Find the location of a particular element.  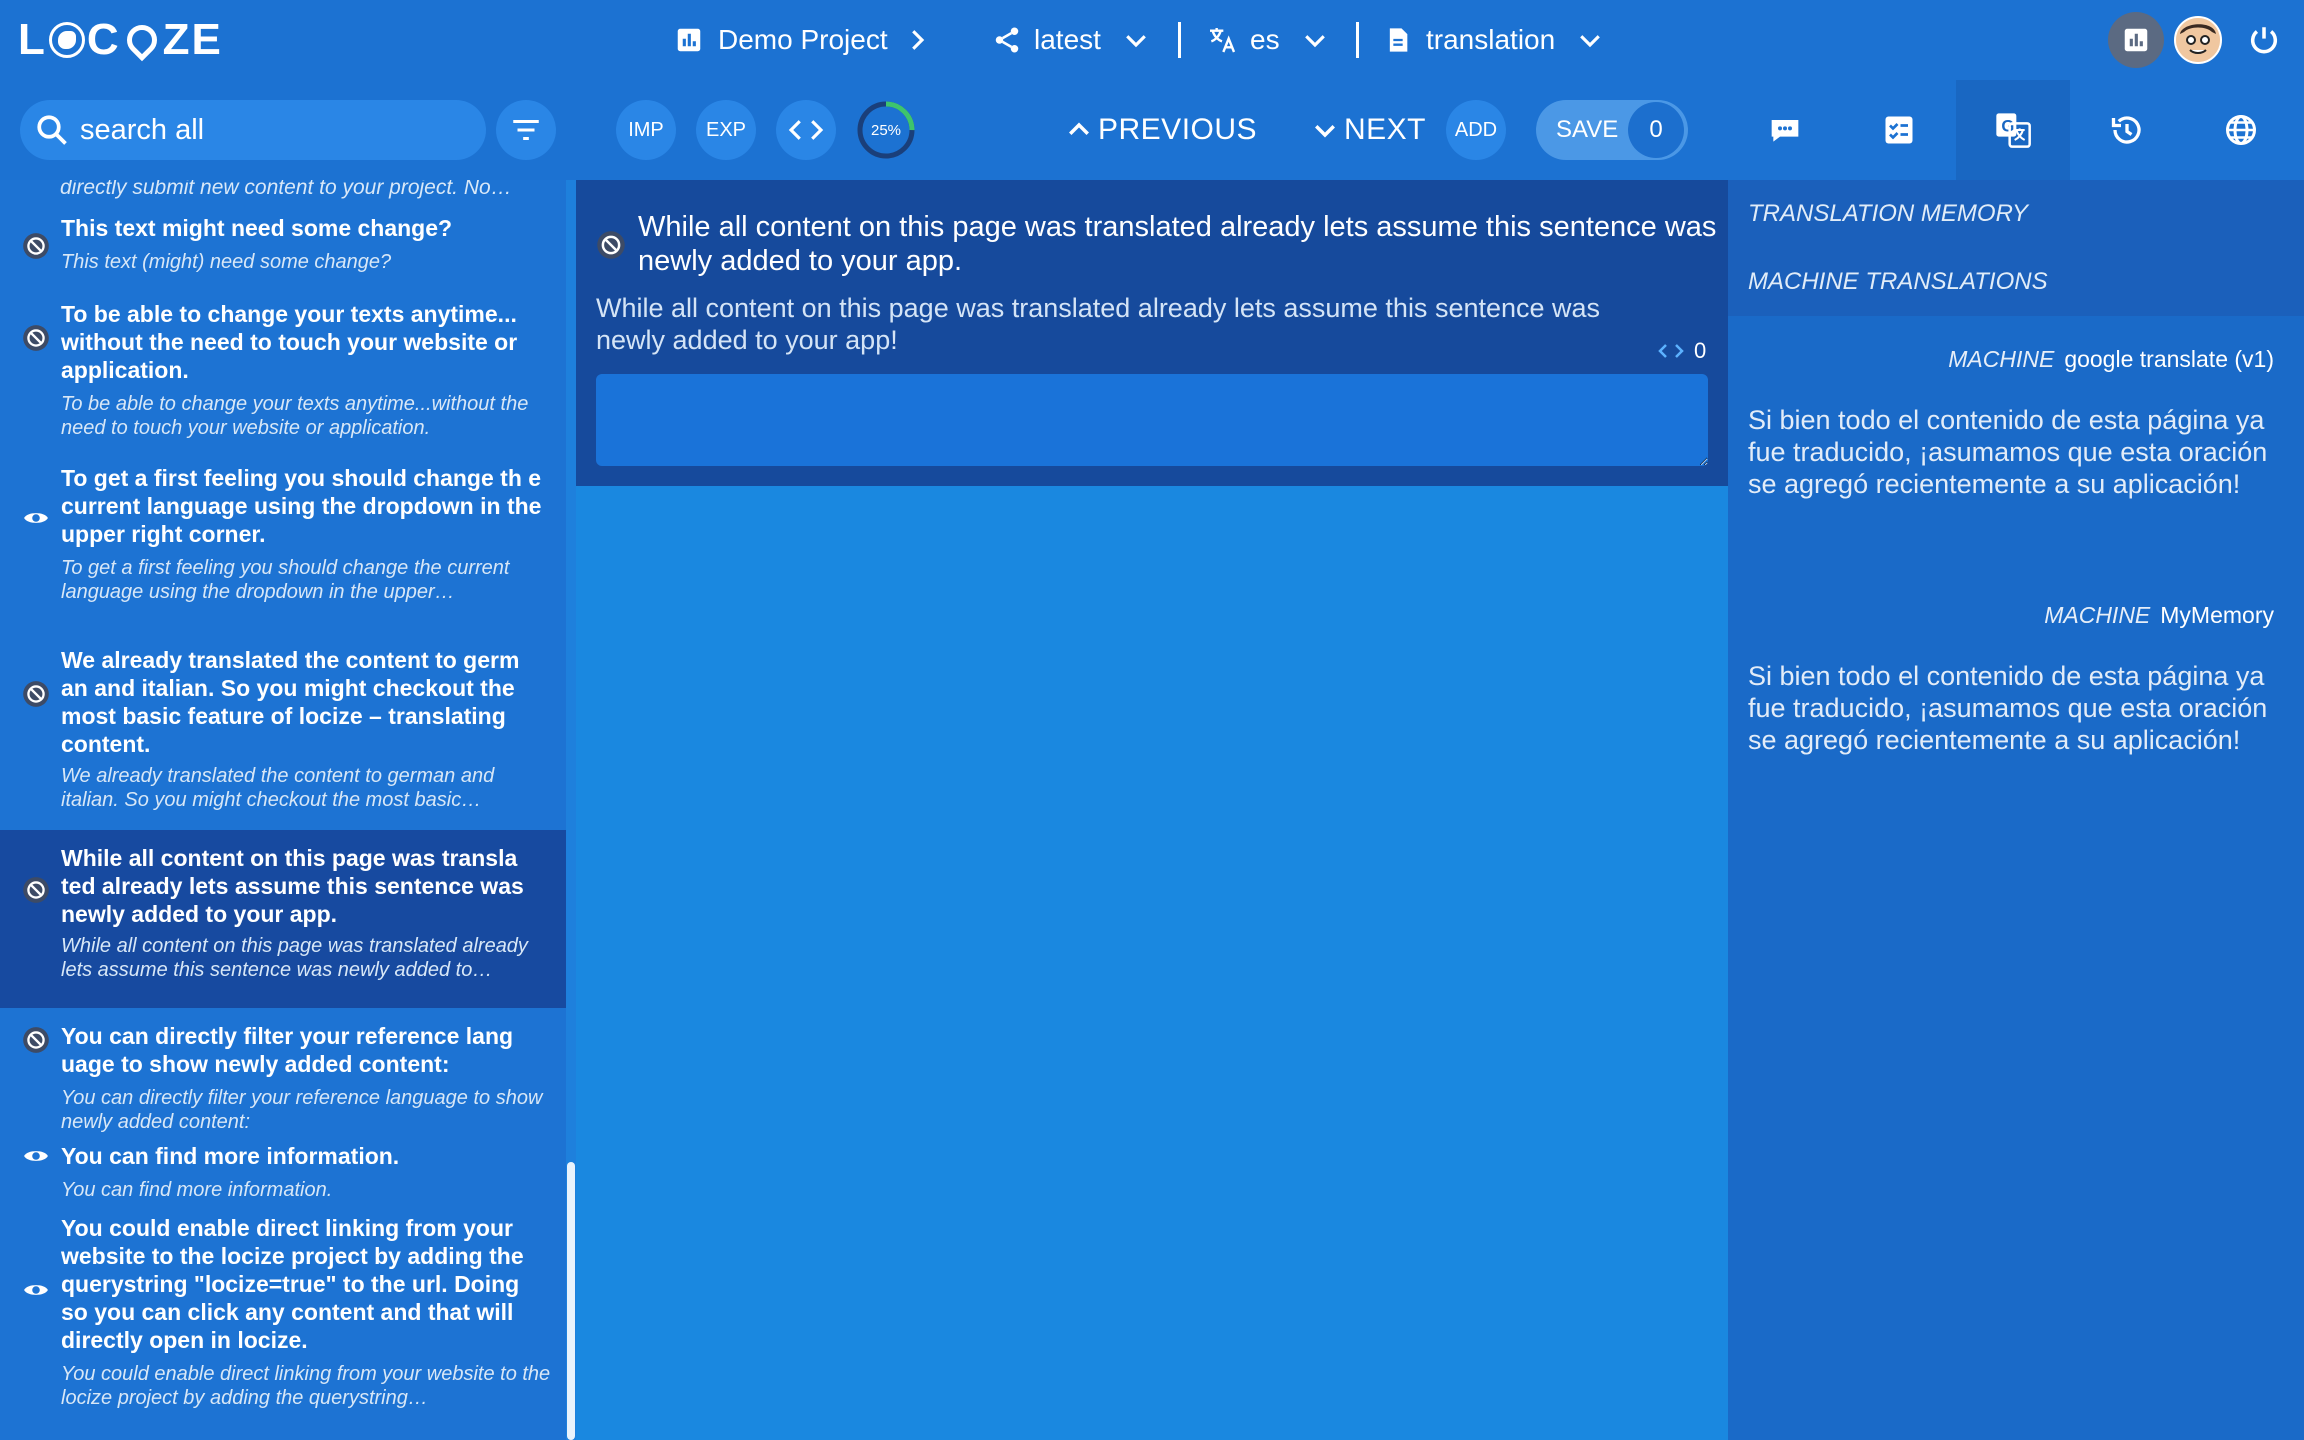

filter-icon is located at coordinates (526, 130).